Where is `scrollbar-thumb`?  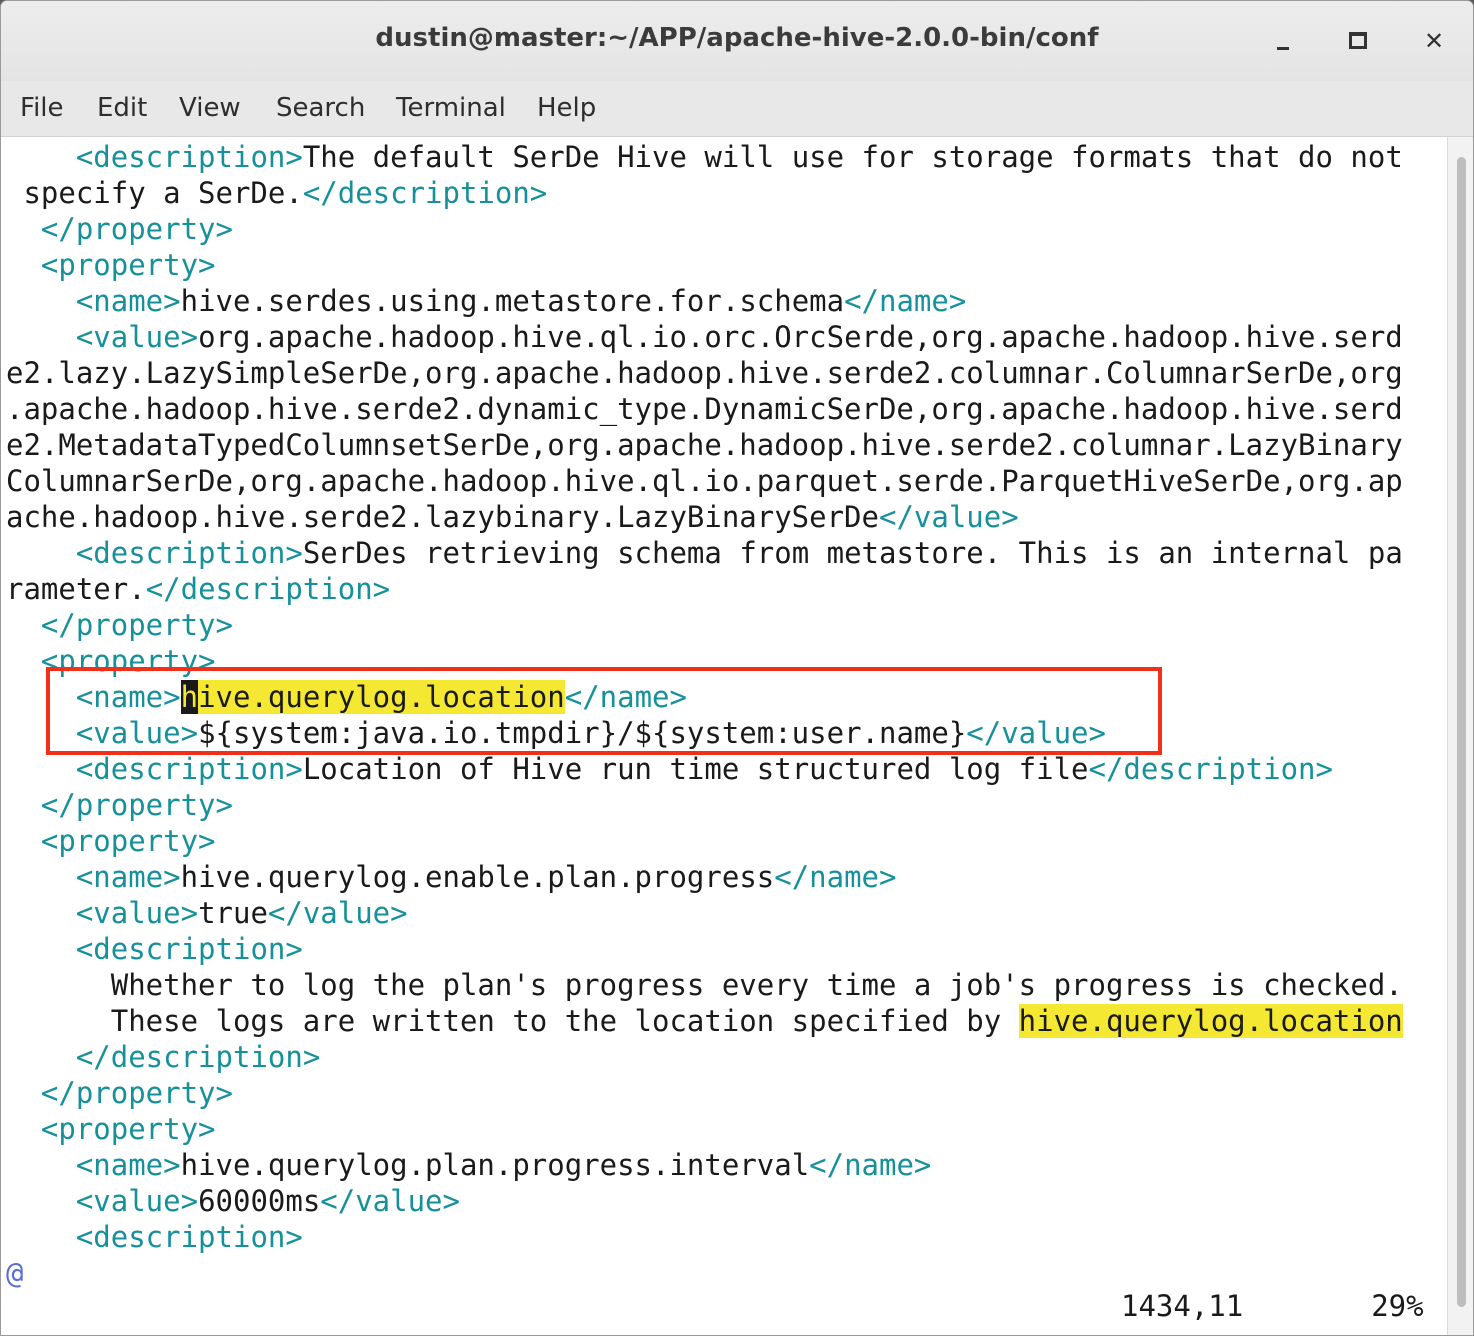 scrollbar-thumb is located at coordinates (1461, 732).